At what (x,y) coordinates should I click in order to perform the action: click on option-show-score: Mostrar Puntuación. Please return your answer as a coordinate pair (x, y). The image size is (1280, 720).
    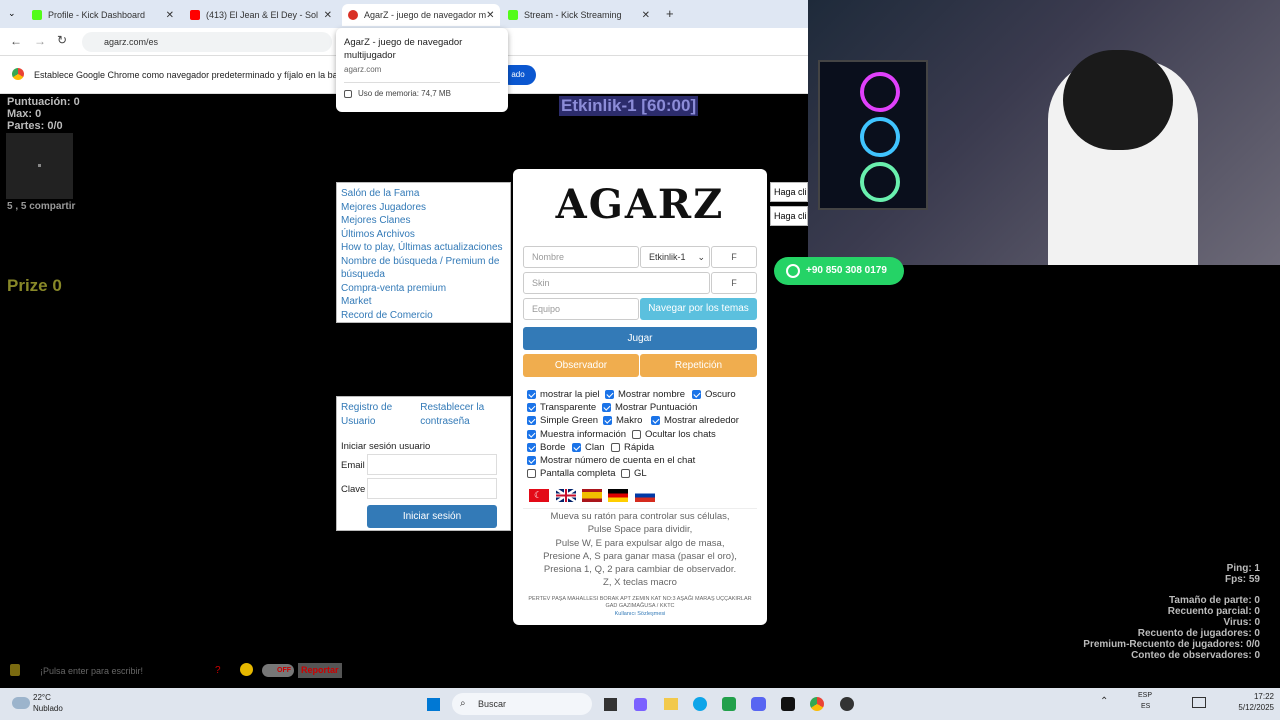
    Looking at the image, I should click on (649, 407).